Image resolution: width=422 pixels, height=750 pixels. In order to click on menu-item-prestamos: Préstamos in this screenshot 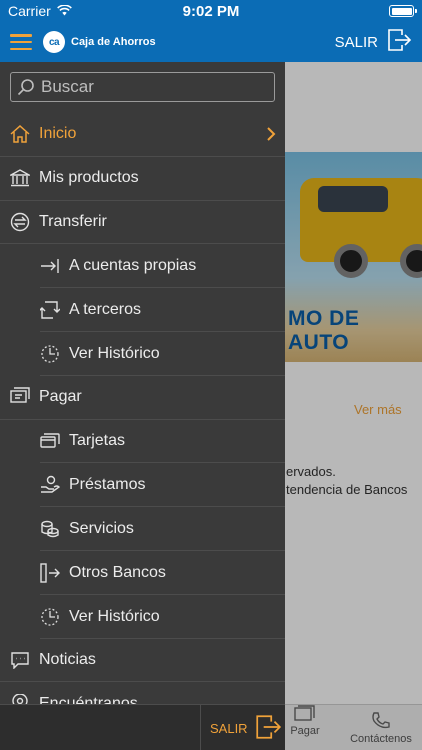, I will do `click(142, 485)`.